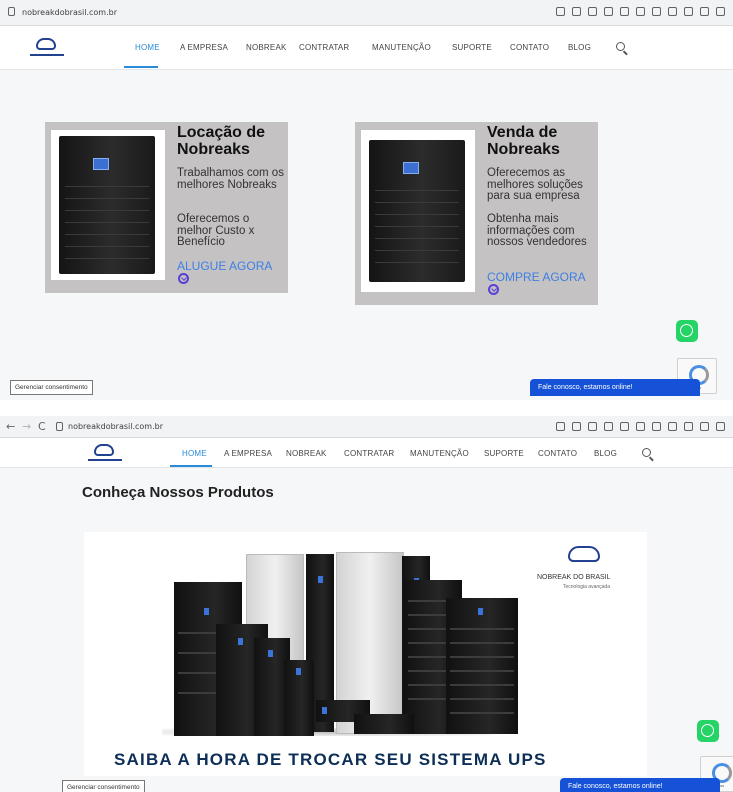 The image size is (733, 792). I want to click on card-text: Trabalhamos com os melhores Nobreaks, so click(230, 179).